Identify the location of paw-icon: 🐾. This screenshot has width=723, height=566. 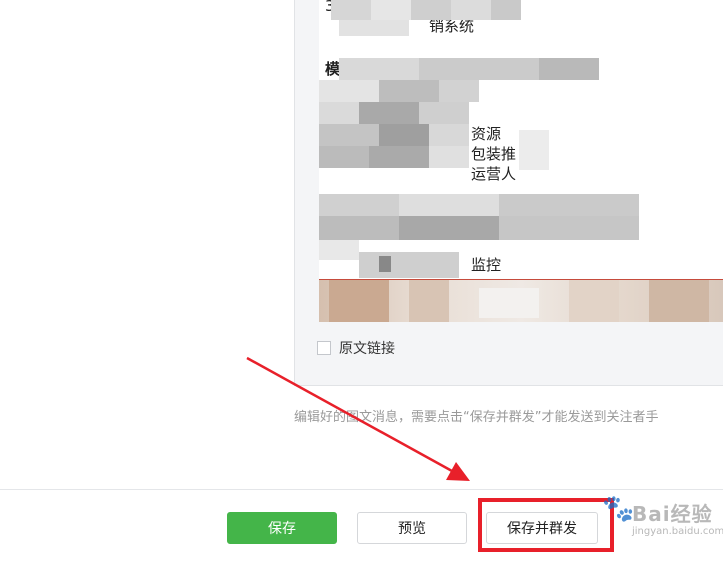
(618, 509).